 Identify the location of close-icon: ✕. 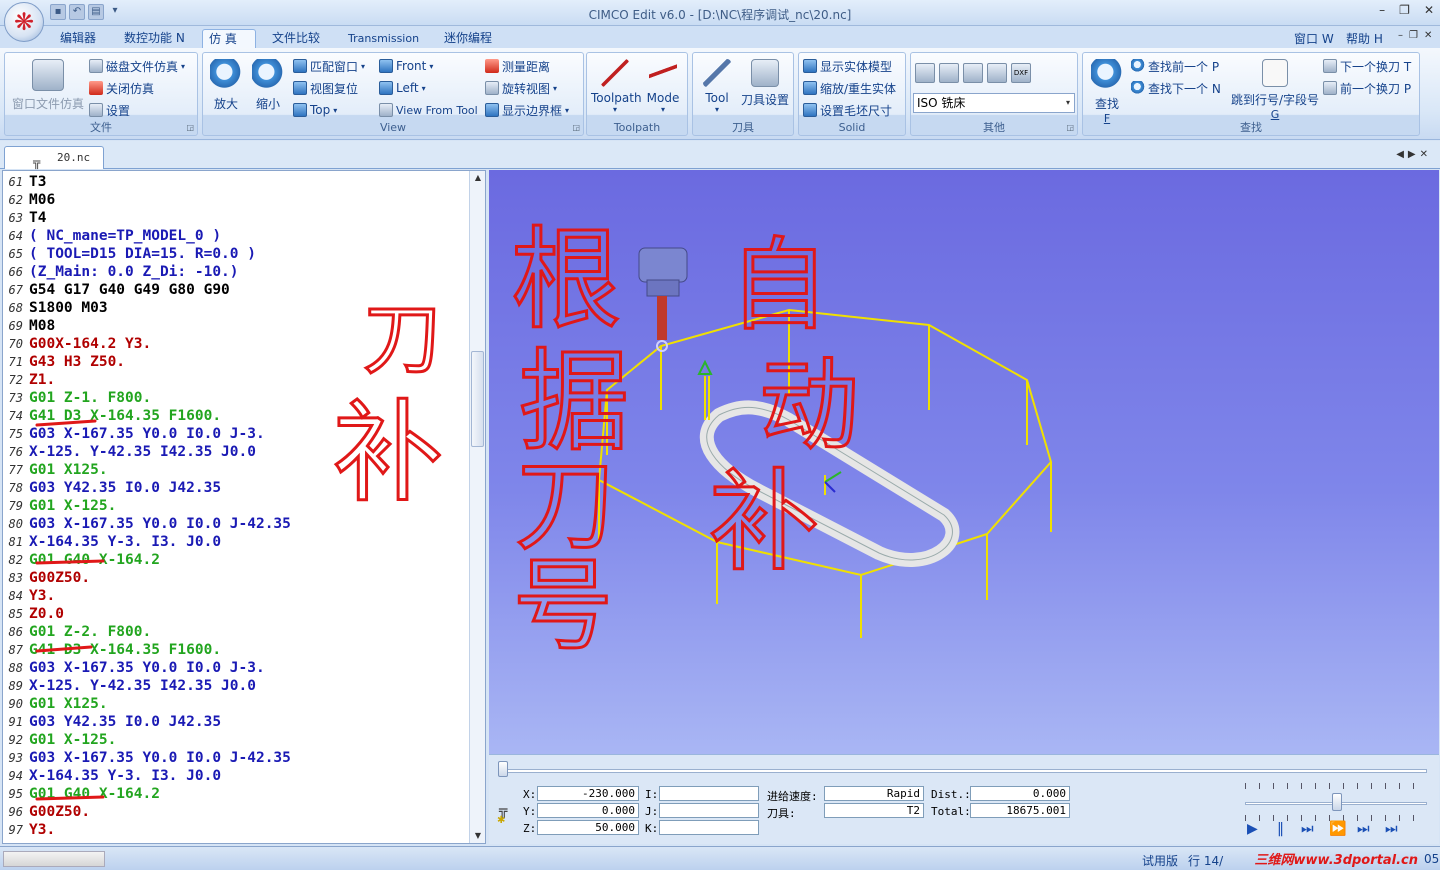
(1429, 10).